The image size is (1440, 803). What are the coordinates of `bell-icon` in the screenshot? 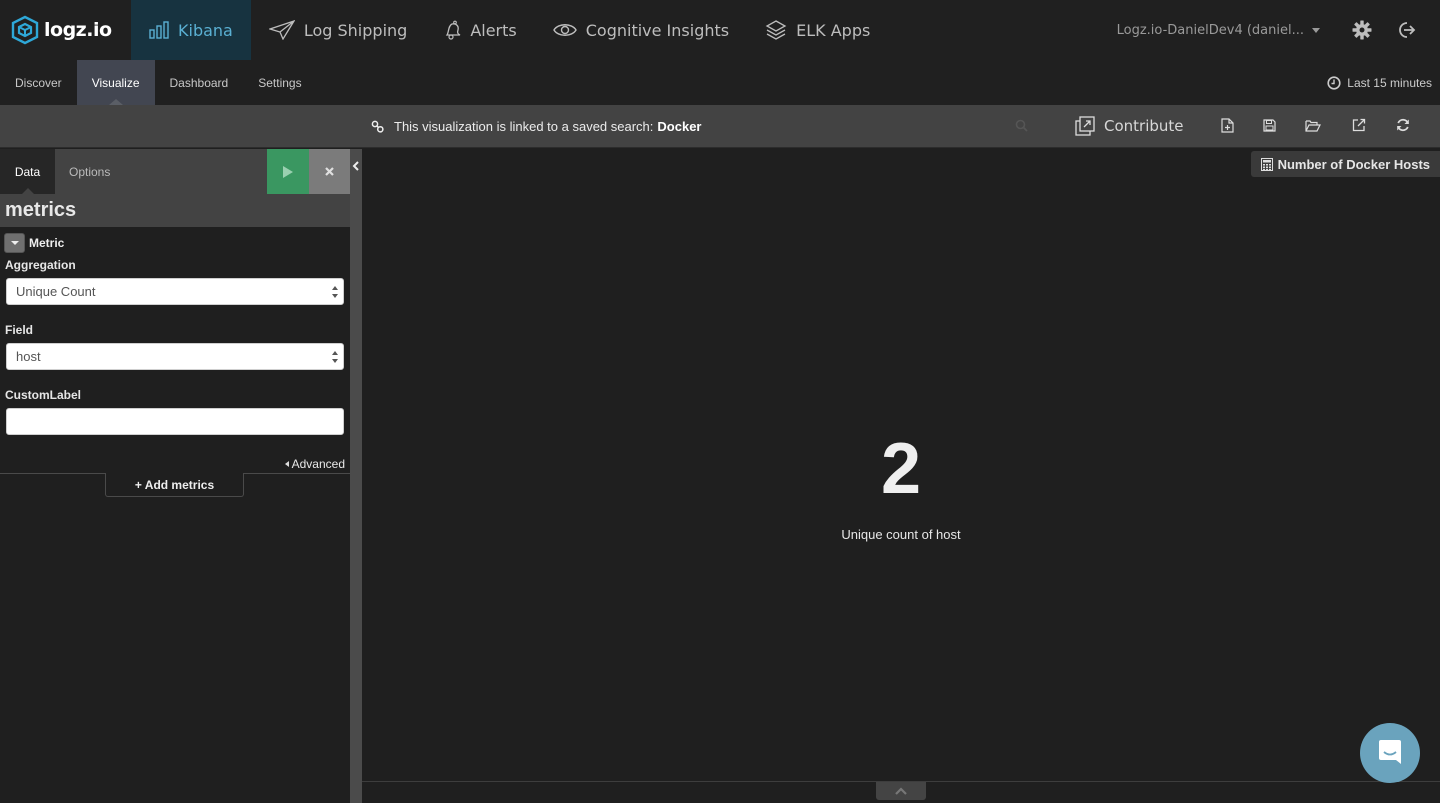 It's located at (453, 30).